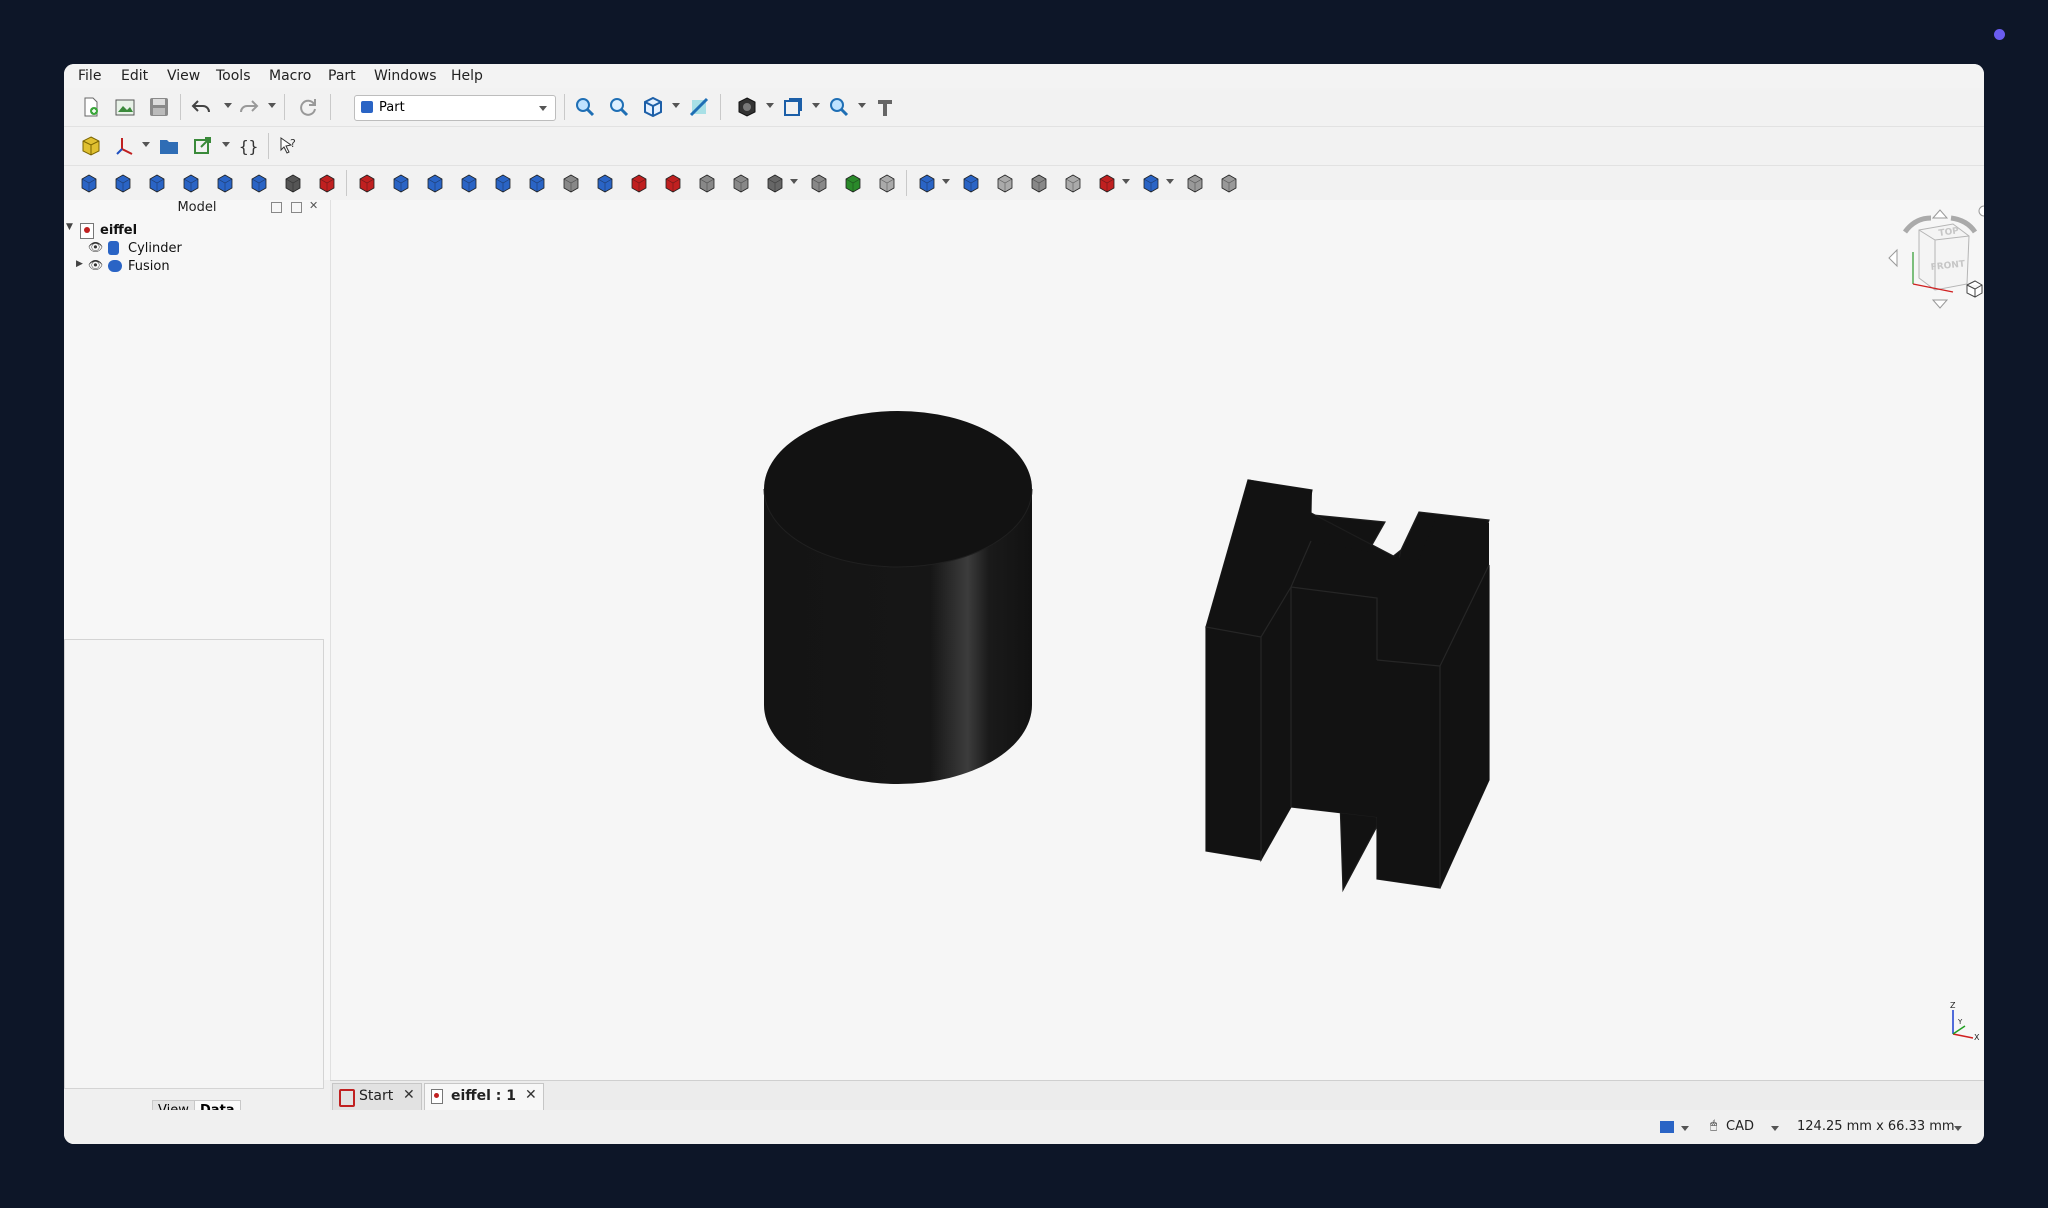  What do you see at coordinates (405, 76) in the screenshot?
I see `menu-windows: Windows` at bounding box center [405, 76].